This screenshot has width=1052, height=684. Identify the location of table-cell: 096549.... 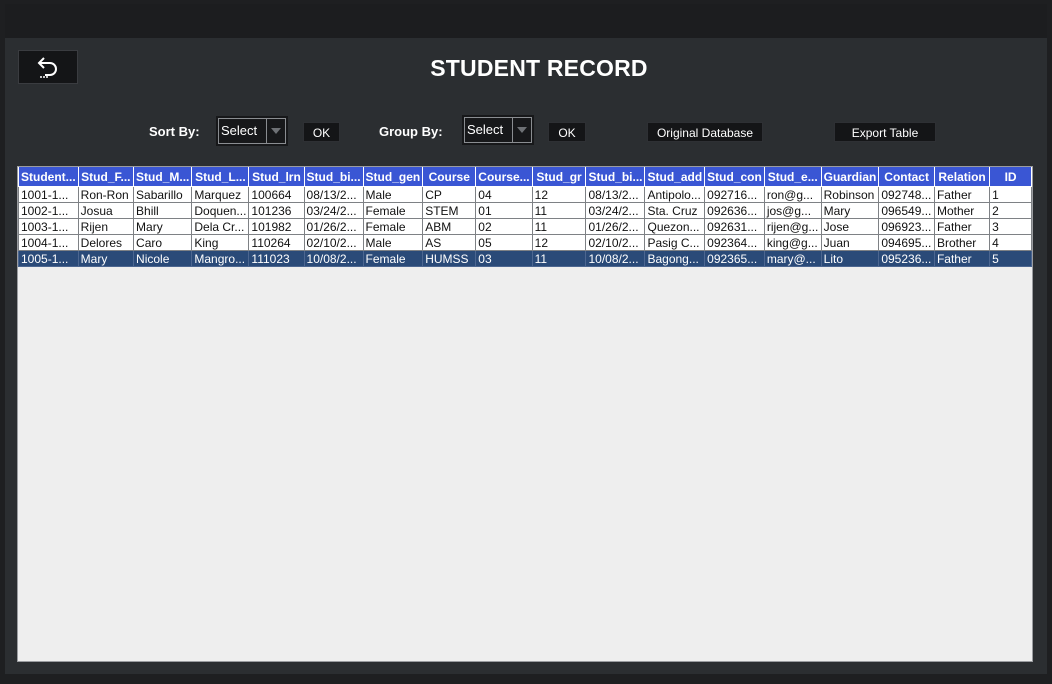
(906, 210).